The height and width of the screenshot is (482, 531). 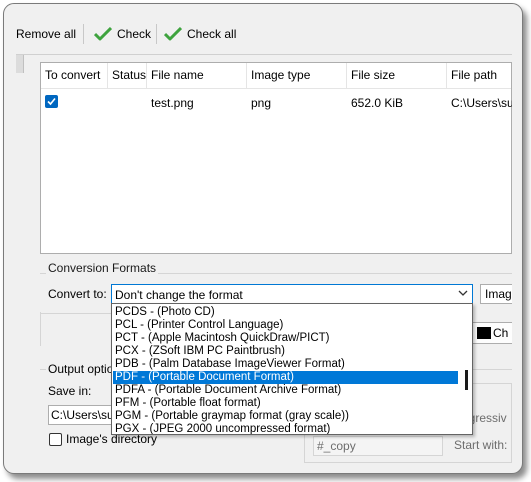 I want to click on toolbar: Remove all Check Check all, so click(x=264, y=34).